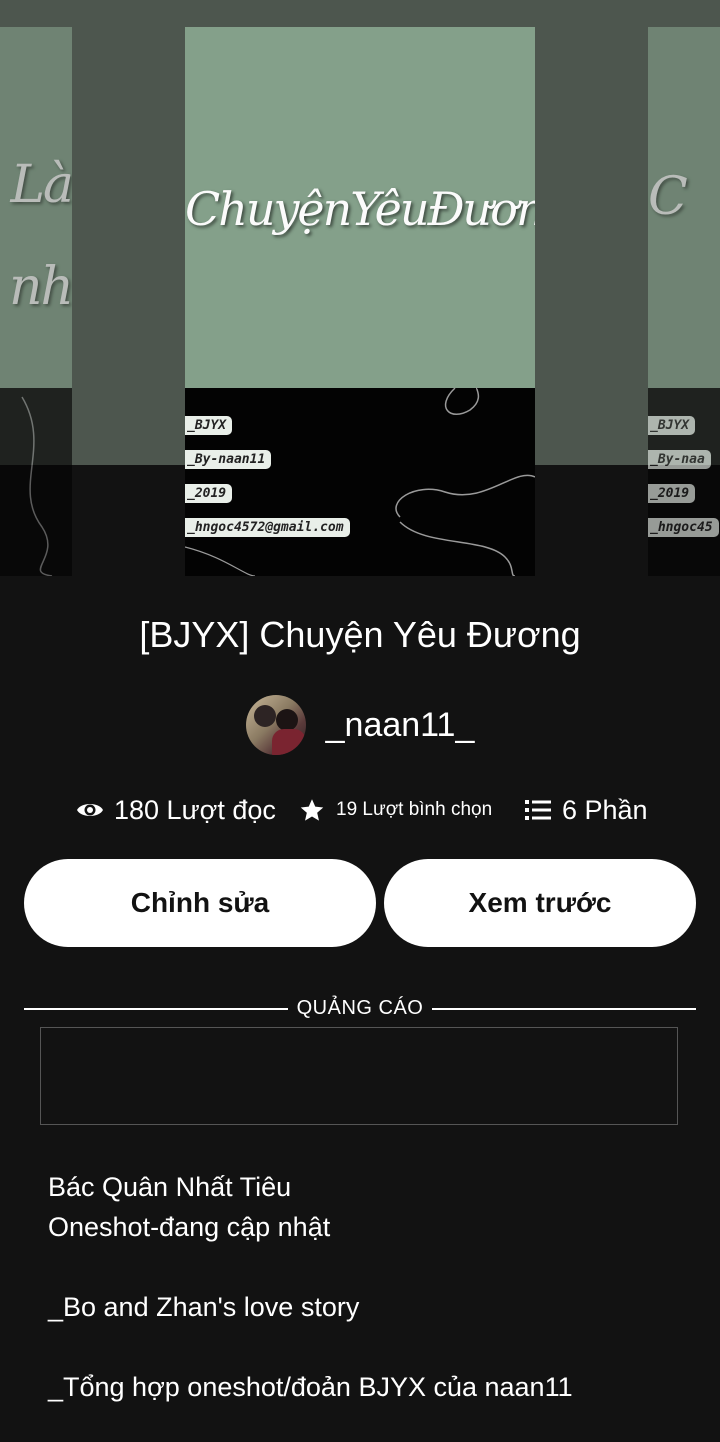 The image size is (720, 1442). I want to click on stat-parts: 6 Phần, so click(586, 810).